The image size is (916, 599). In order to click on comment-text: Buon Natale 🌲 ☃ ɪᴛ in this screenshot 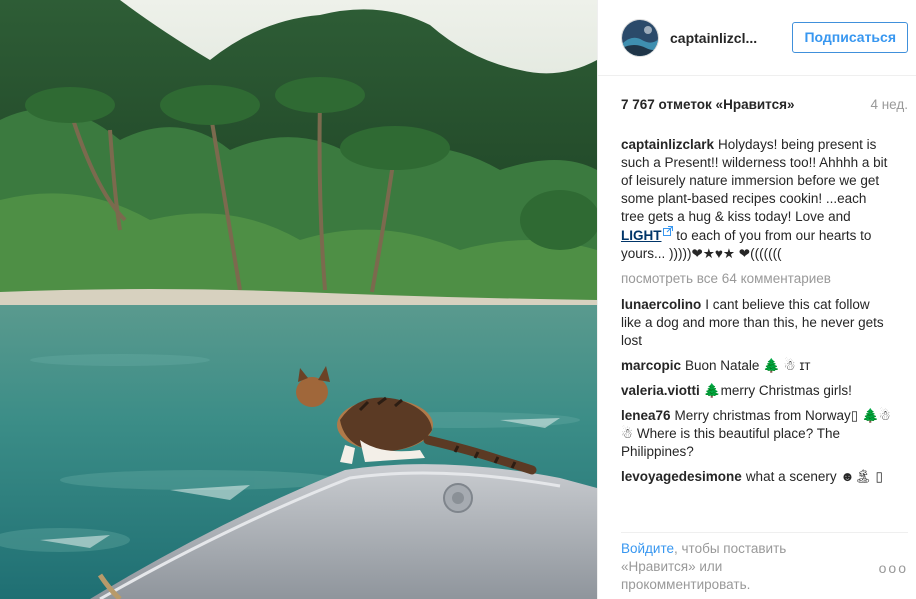, I will do `click(748, 365)`.